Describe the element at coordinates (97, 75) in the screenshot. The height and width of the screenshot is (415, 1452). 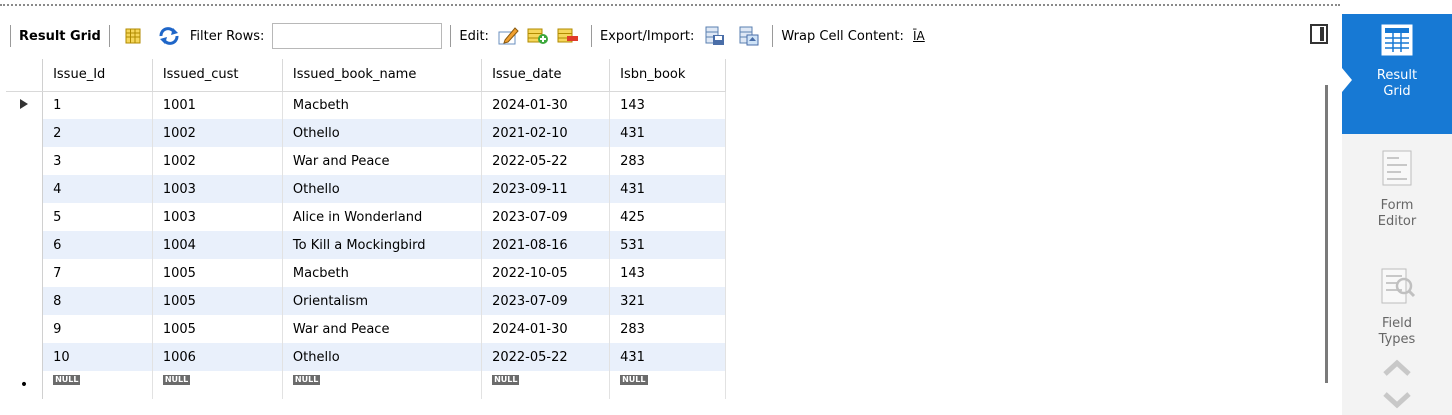
I see `column-header-issue-id: Issue_Id` at that location.